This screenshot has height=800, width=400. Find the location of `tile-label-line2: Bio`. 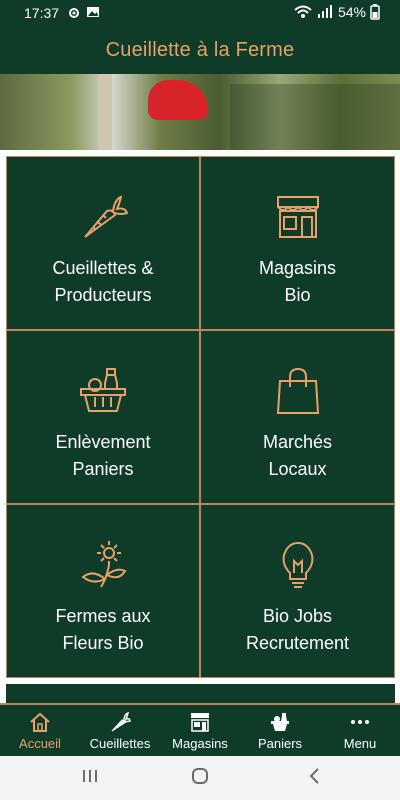

tile-label-line2: Bio is located at coordinates (297, 295).